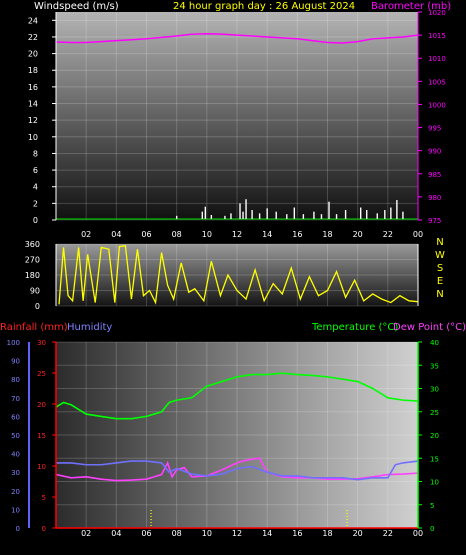  Describe the element at coordinates (18, 529) in the screenshot. I see `y-tick-label-humidity: 0` at that location.